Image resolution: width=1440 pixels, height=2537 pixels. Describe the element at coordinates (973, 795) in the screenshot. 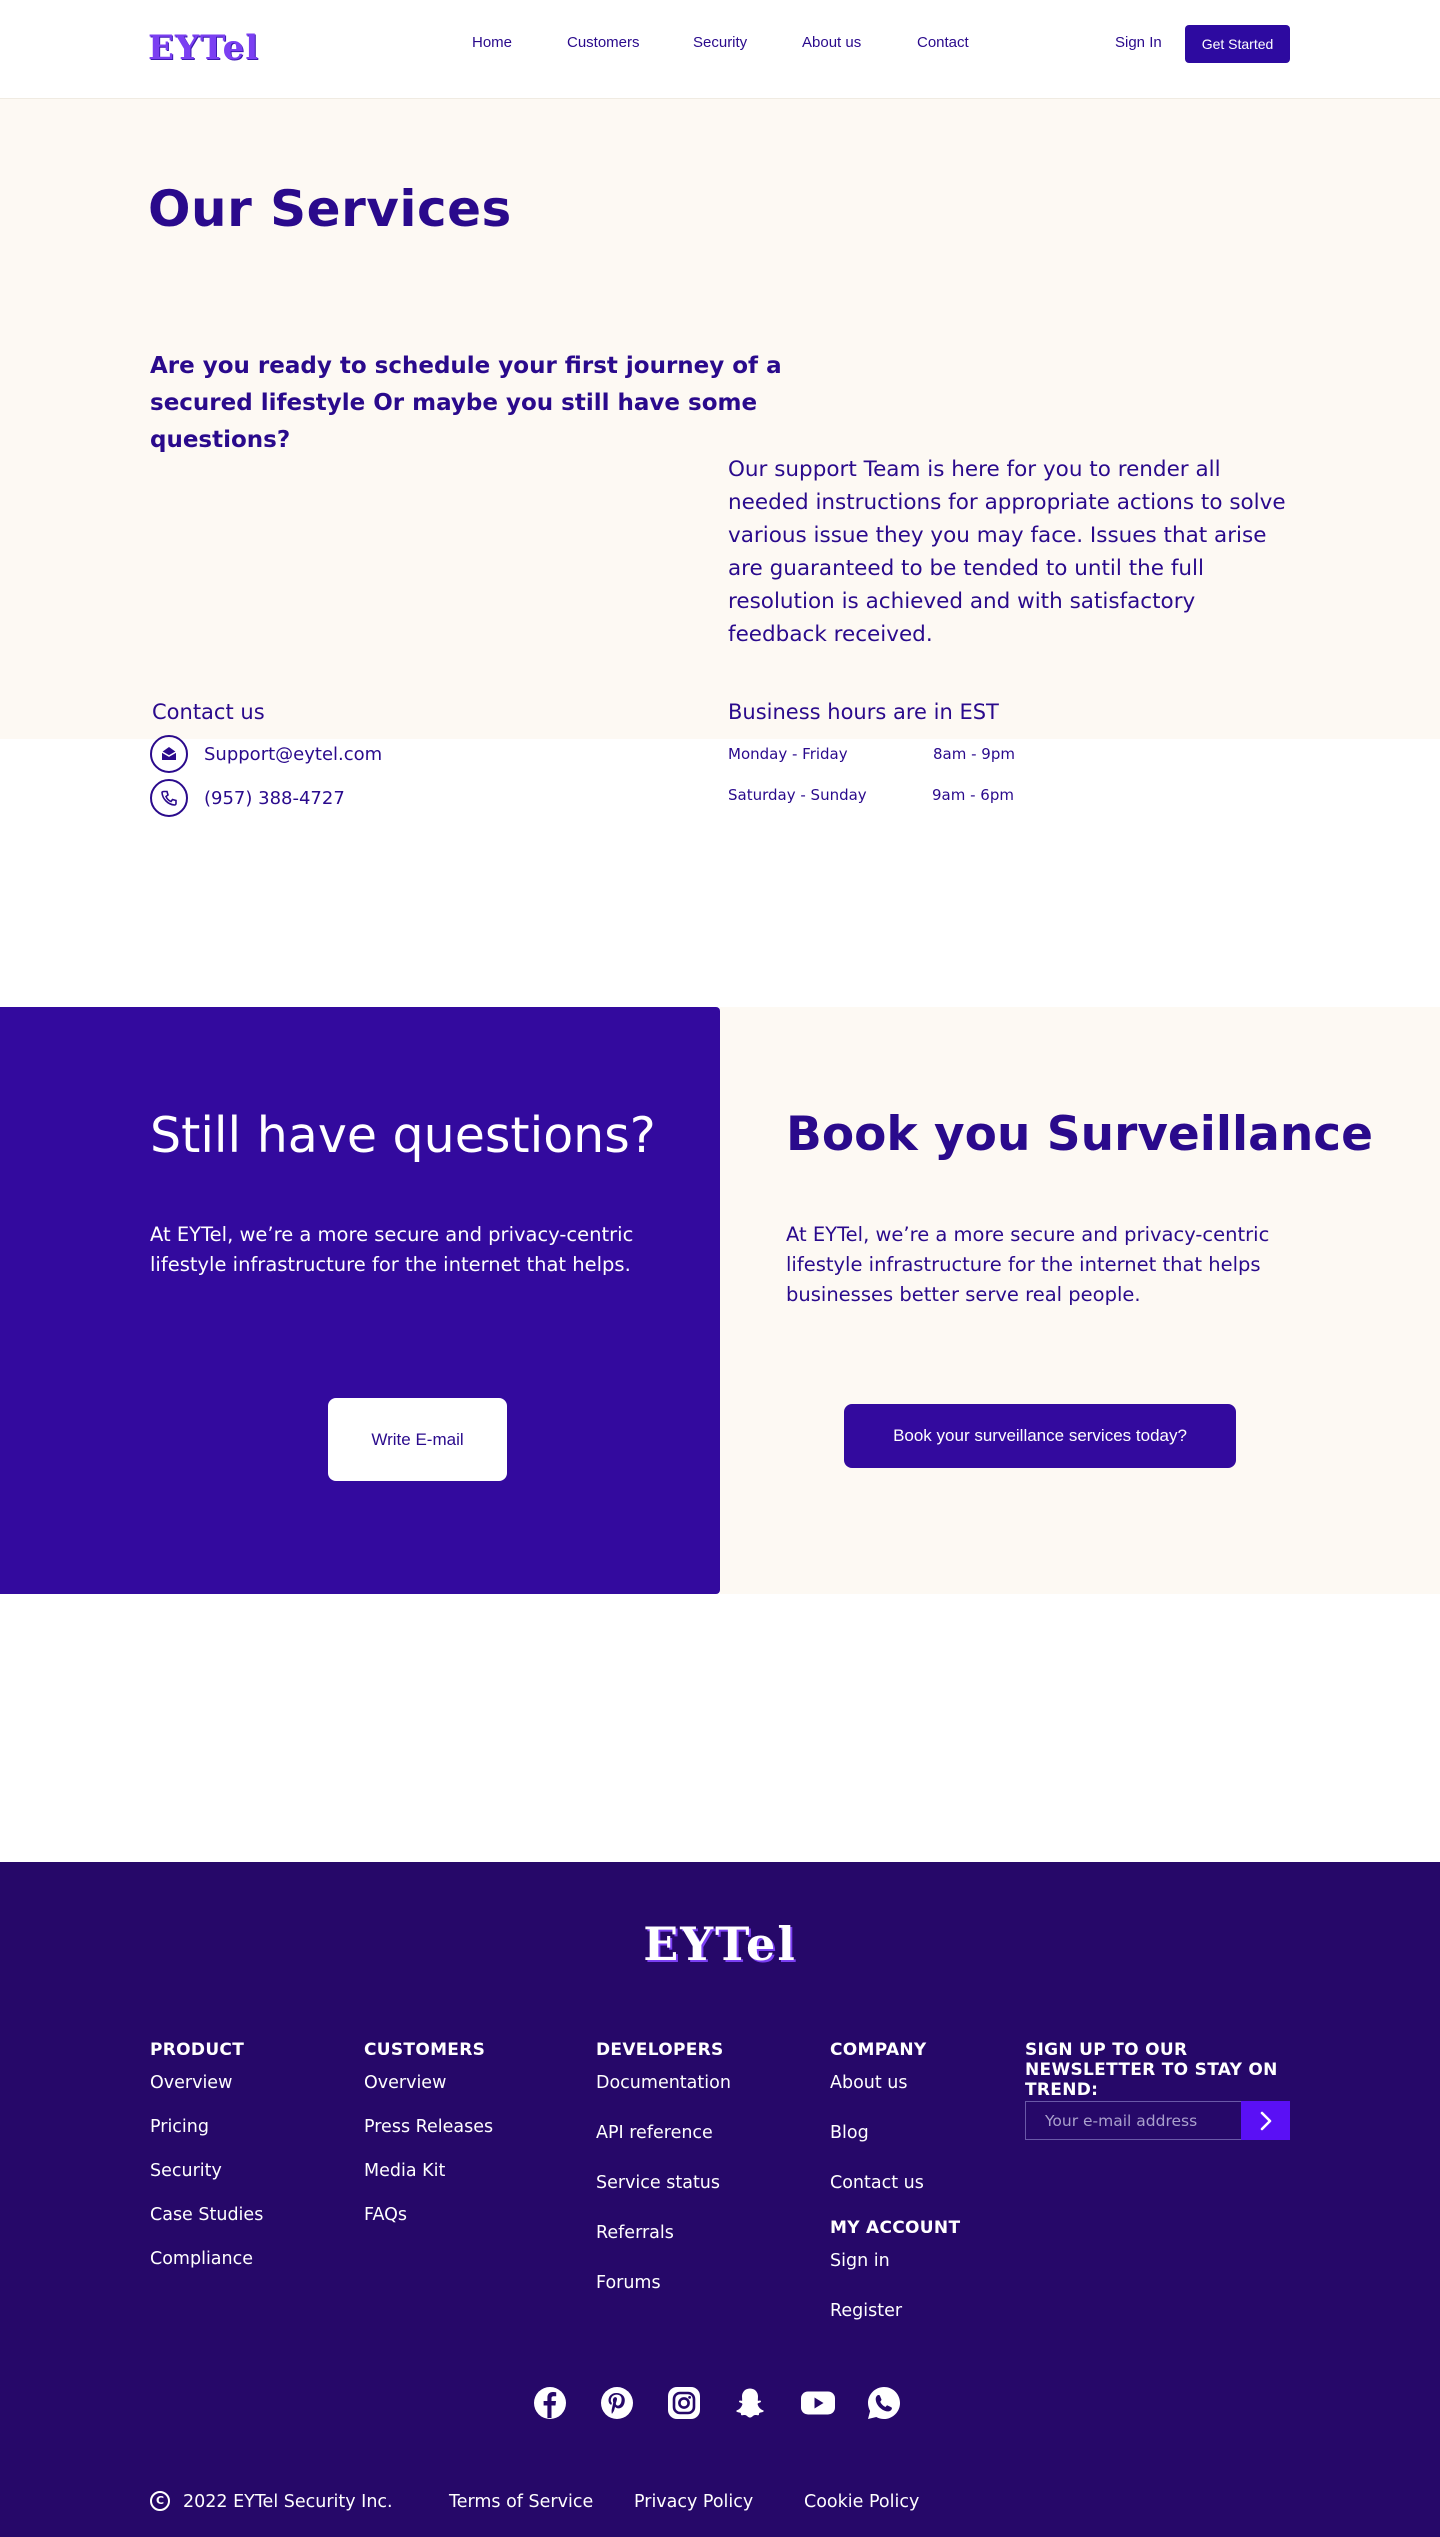

I see `hours-time: 9am - 6pm` at that location.